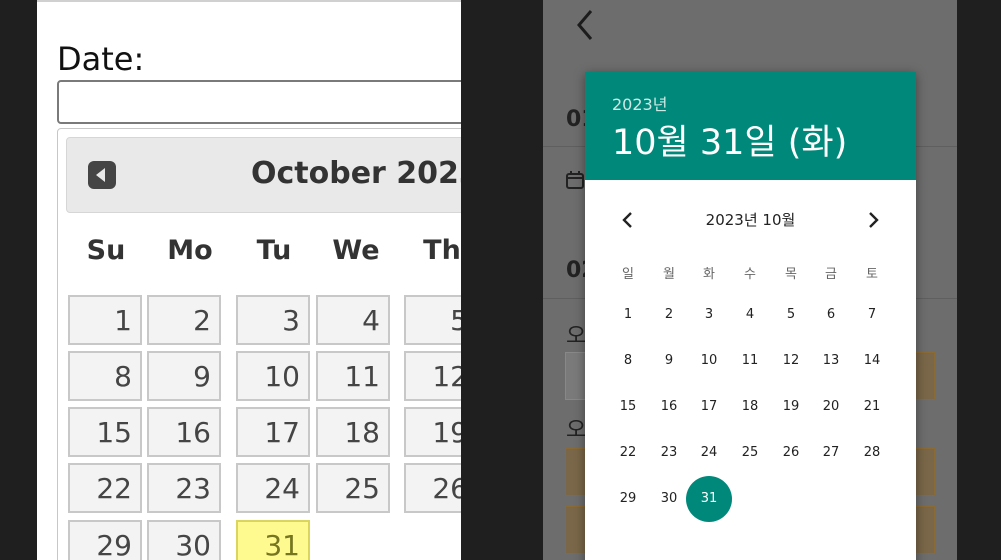  What do you see at coordinates (442, 250) in the screenshot?
I see `weekday-header: Th` at bounding box center [442, 250].